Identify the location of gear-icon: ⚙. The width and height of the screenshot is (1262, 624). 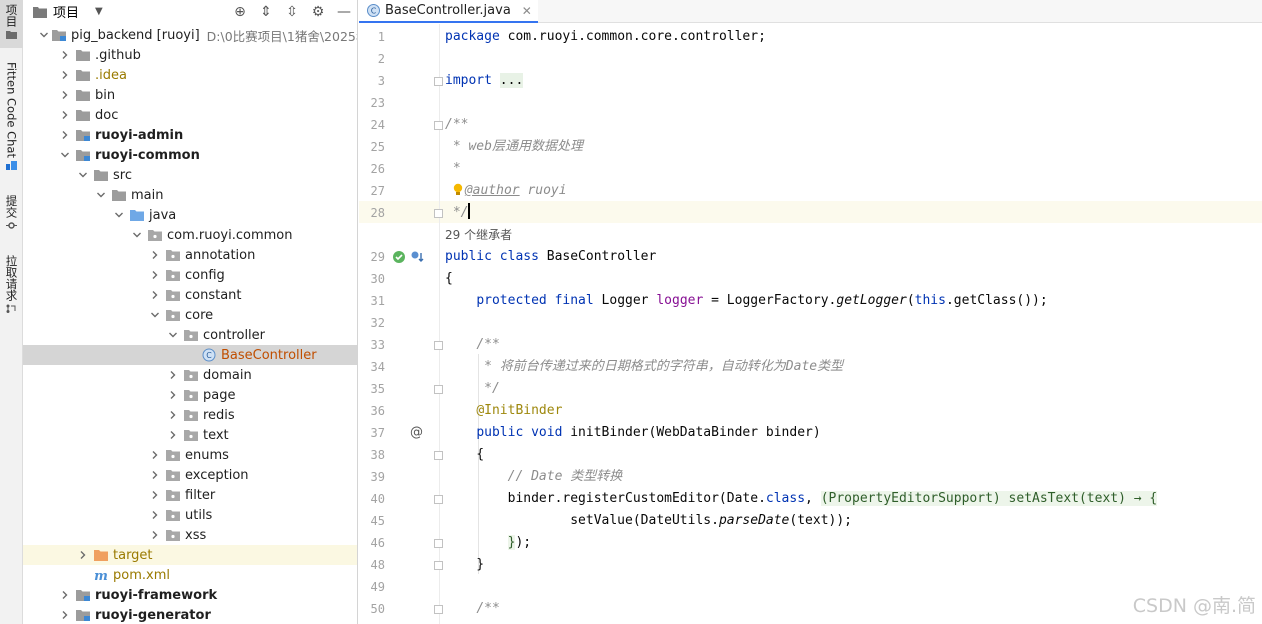
(318, 11).